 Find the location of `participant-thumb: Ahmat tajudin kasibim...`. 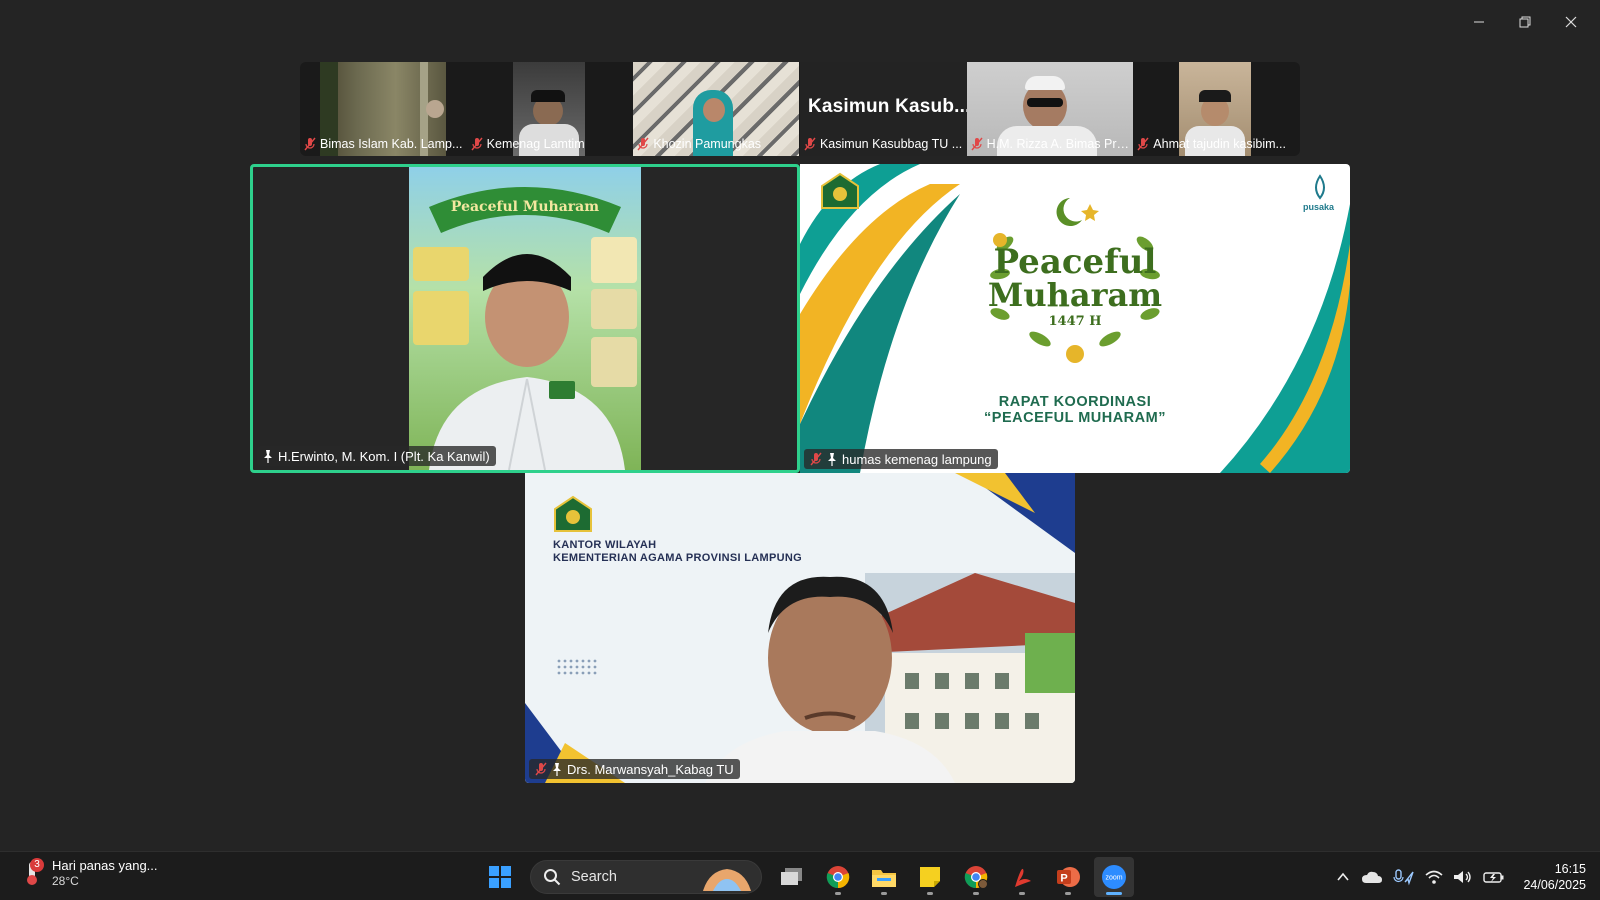

participant-thumb: Ahmat tajudin kasibim... is located at coordinates (1216, 109).